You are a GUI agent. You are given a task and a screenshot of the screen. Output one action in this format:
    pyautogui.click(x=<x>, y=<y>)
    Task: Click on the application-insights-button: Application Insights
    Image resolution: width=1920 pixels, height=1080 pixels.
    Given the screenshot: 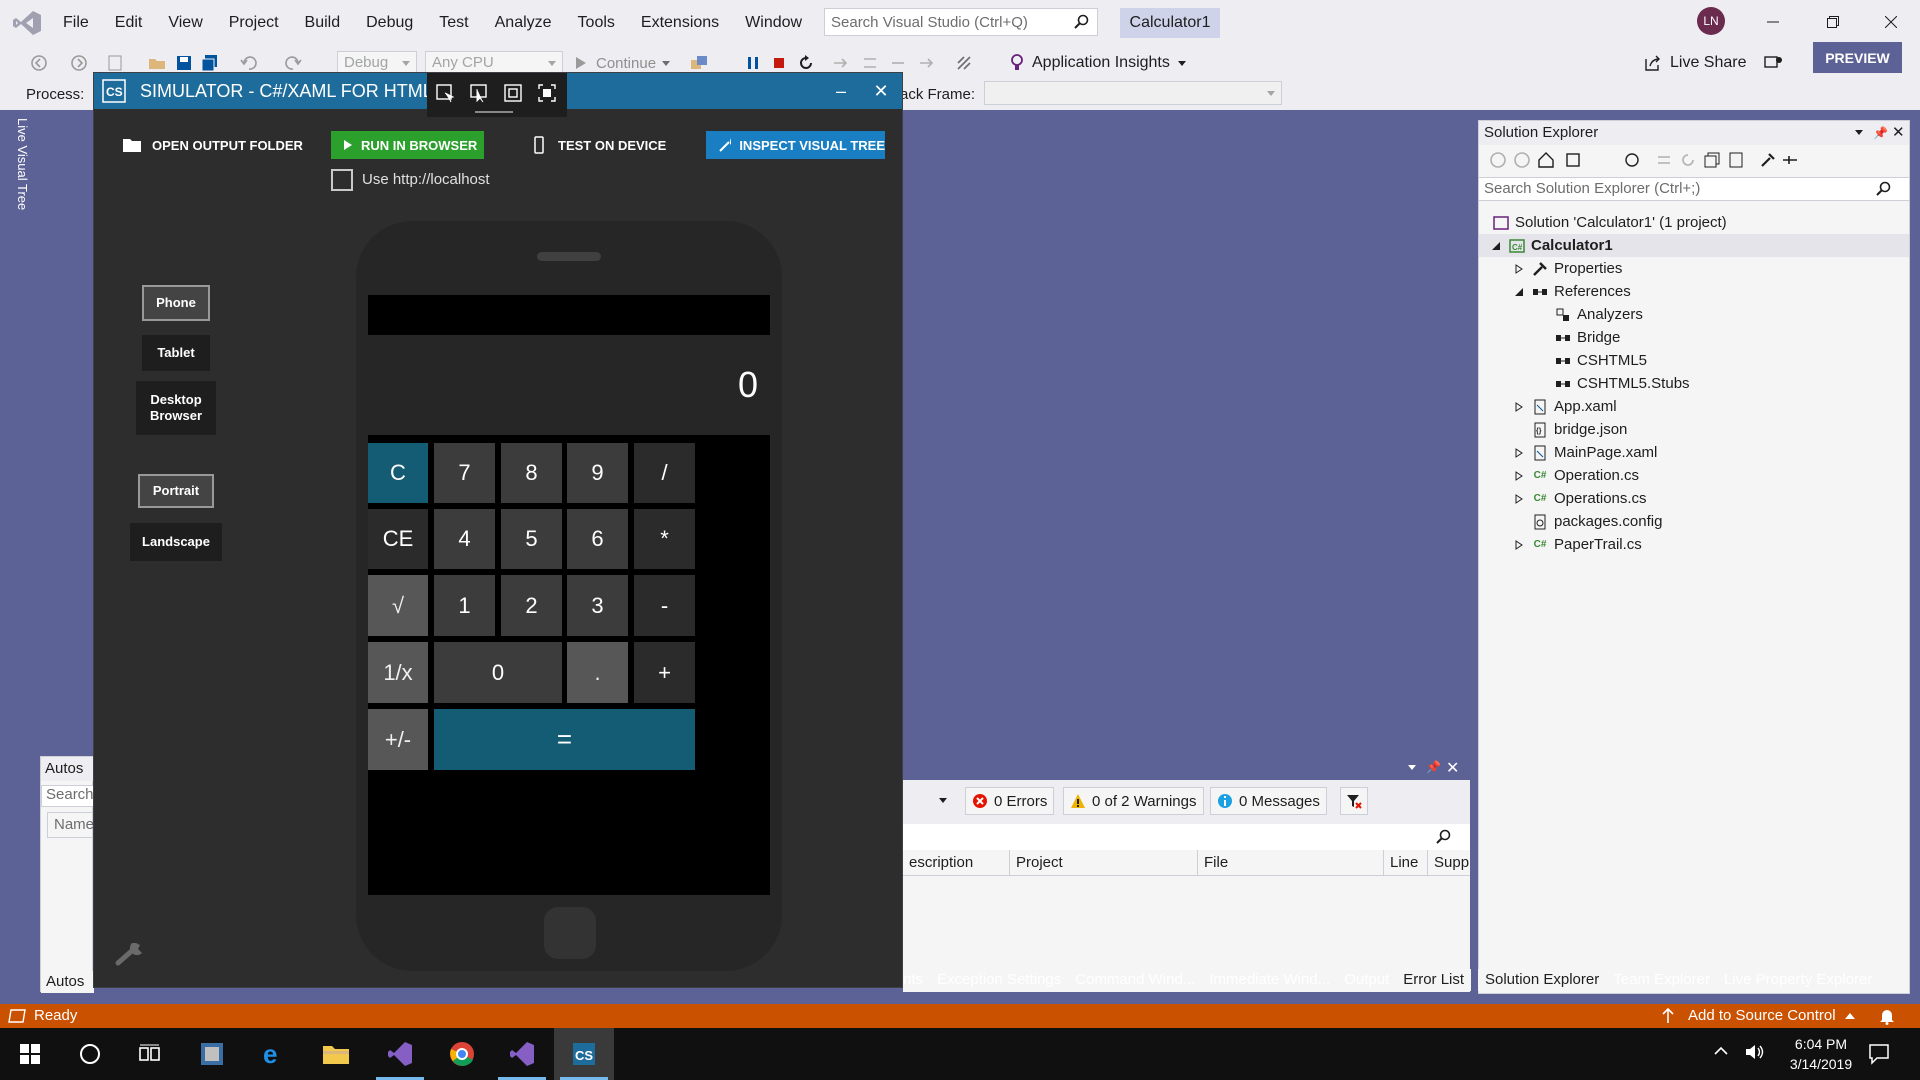 What is the action you would take?
    pyautogui.click(x=1098, y=63)
    